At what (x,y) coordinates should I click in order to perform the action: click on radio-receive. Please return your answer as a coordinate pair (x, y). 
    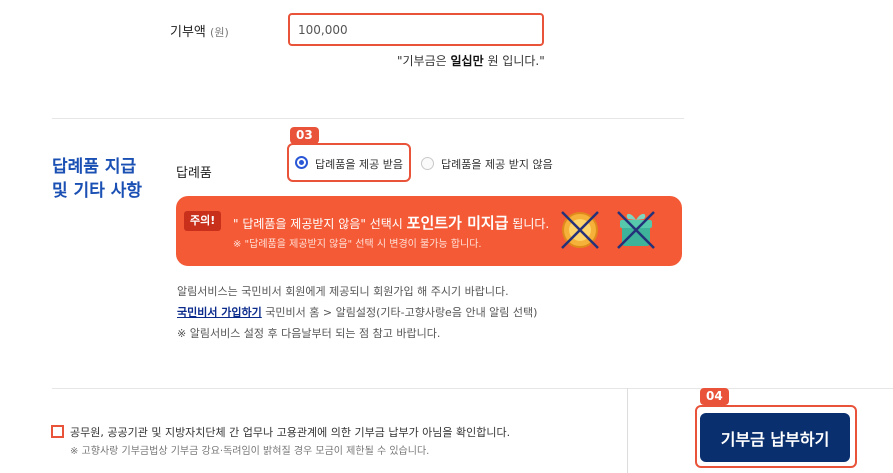
    Looking at the image, I should click on (301, 162).